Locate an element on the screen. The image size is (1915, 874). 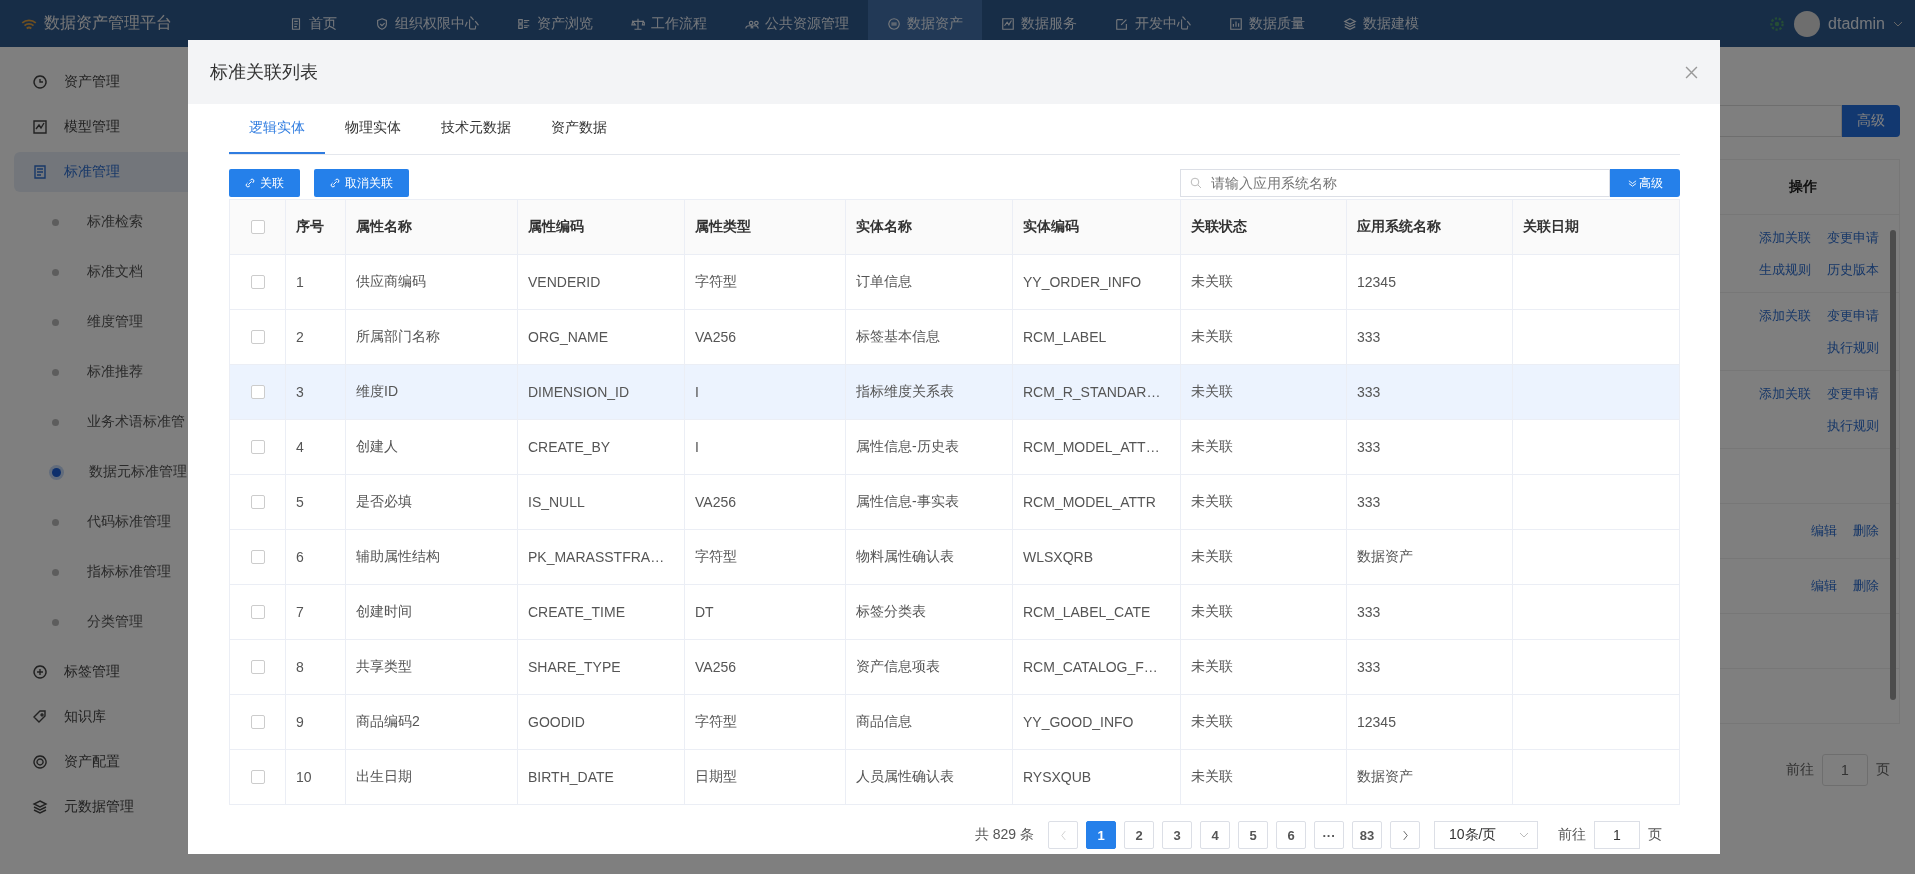
sidebar-item: 元数据管理 is located at coordinates (107, 807).